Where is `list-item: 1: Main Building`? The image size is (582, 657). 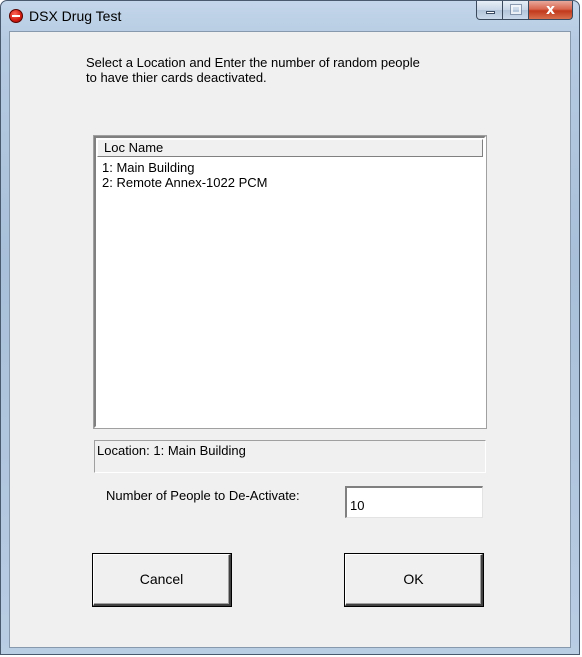 list-item: 1: Main Building is located at coordinates (184, 167).